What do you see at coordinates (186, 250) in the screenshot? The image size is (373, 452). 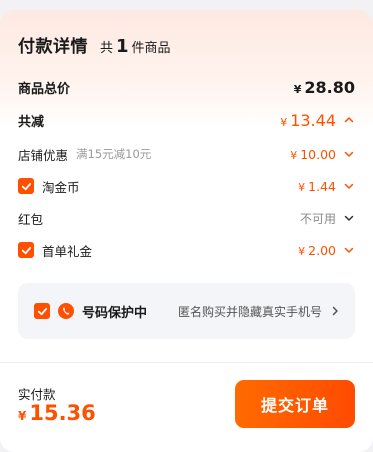 I see `first-order-gift-row: 首单礼金 ¥2.00` at bounding box center [186, 250].